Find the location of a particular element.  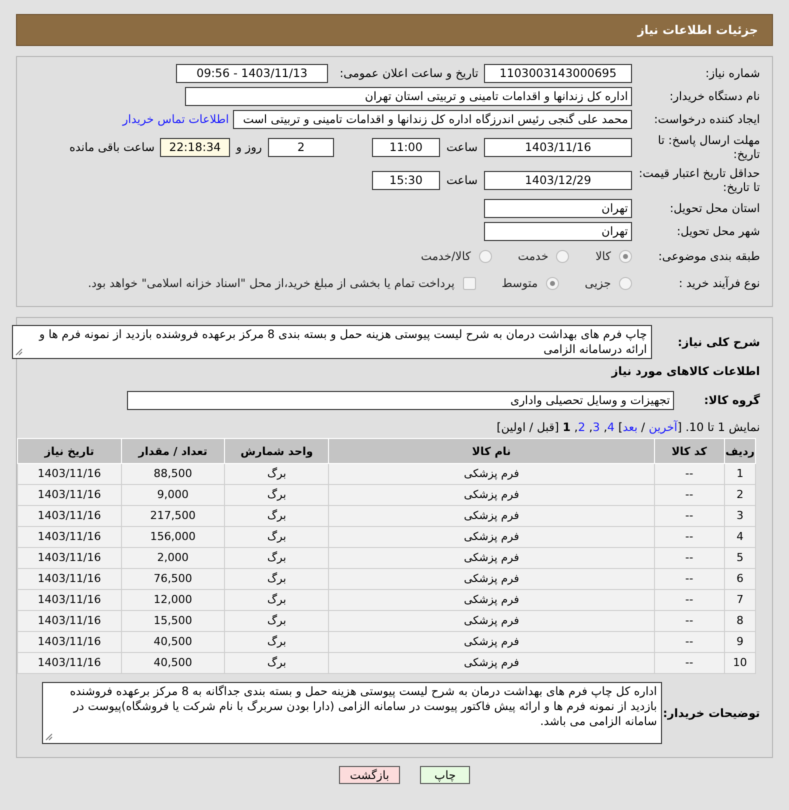

date-field: 1403/12/29 is located at coordinates (558, 180).